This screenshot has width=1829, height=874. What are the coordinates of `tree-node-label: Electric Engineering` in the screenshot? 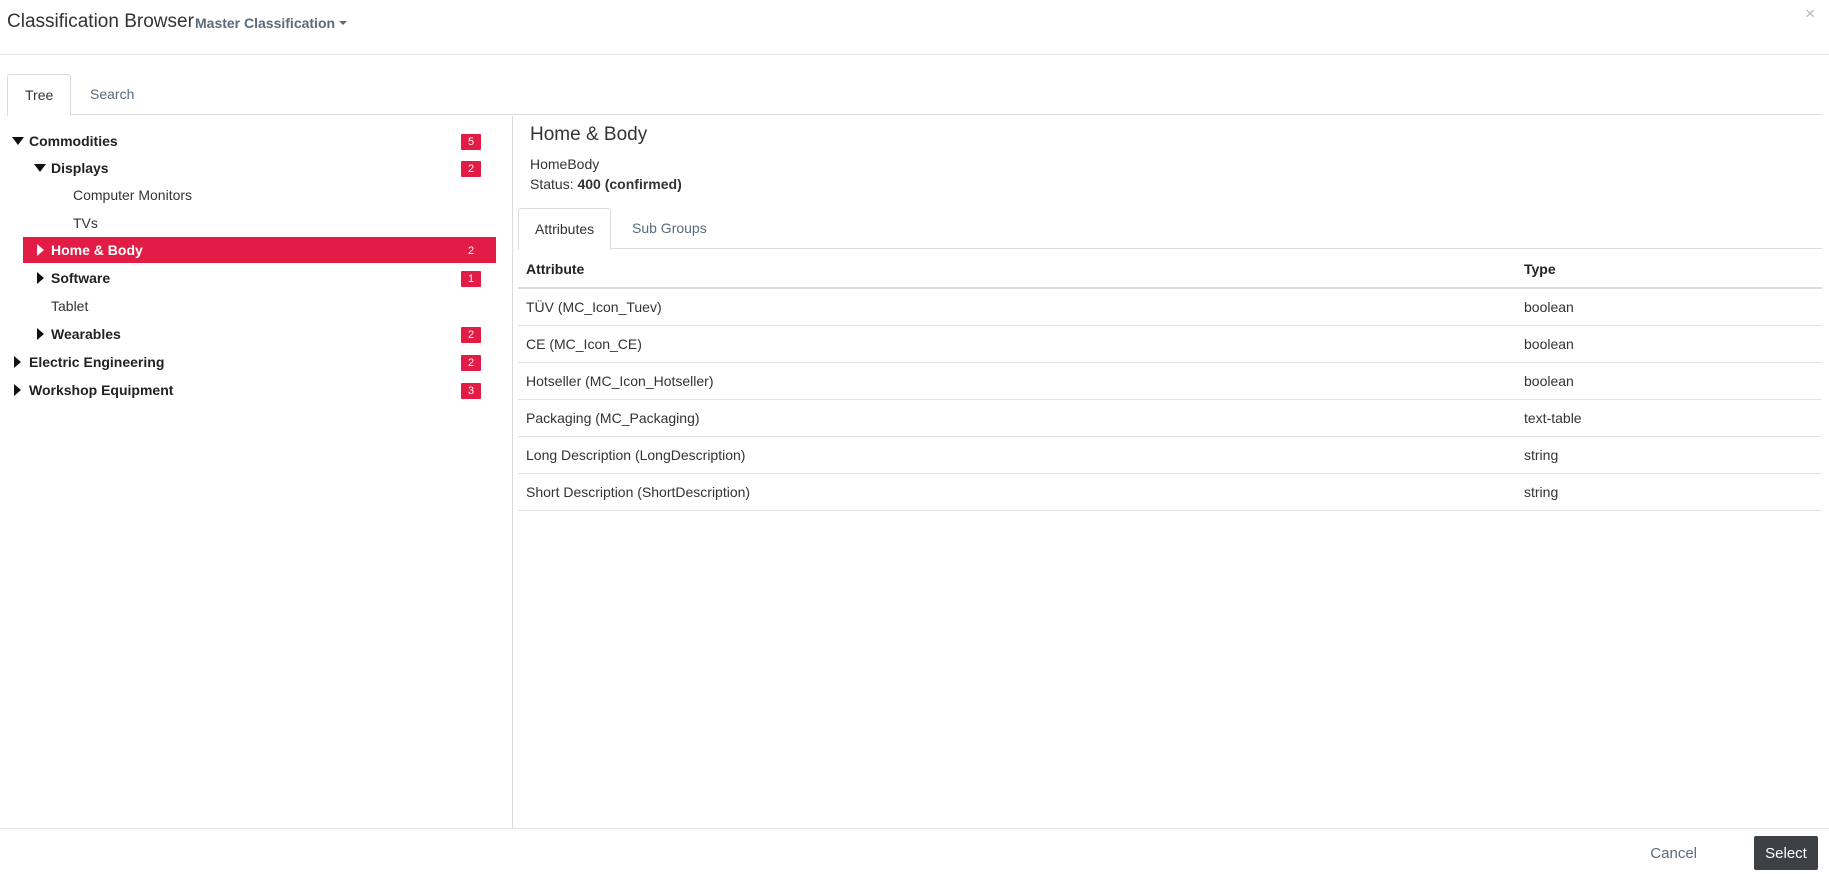 It's located at (97, 362).